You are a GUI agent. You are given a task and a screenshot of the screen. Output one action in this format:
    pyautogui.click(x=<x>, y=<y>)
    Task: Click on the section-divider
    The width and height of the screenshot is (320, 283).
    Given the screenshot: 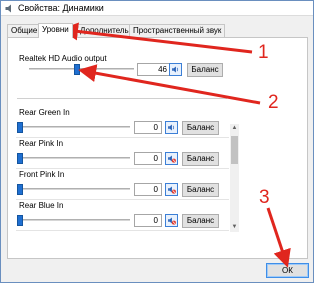 What is the action you would take?
    pyautogui.click(x=122, y=98)
    